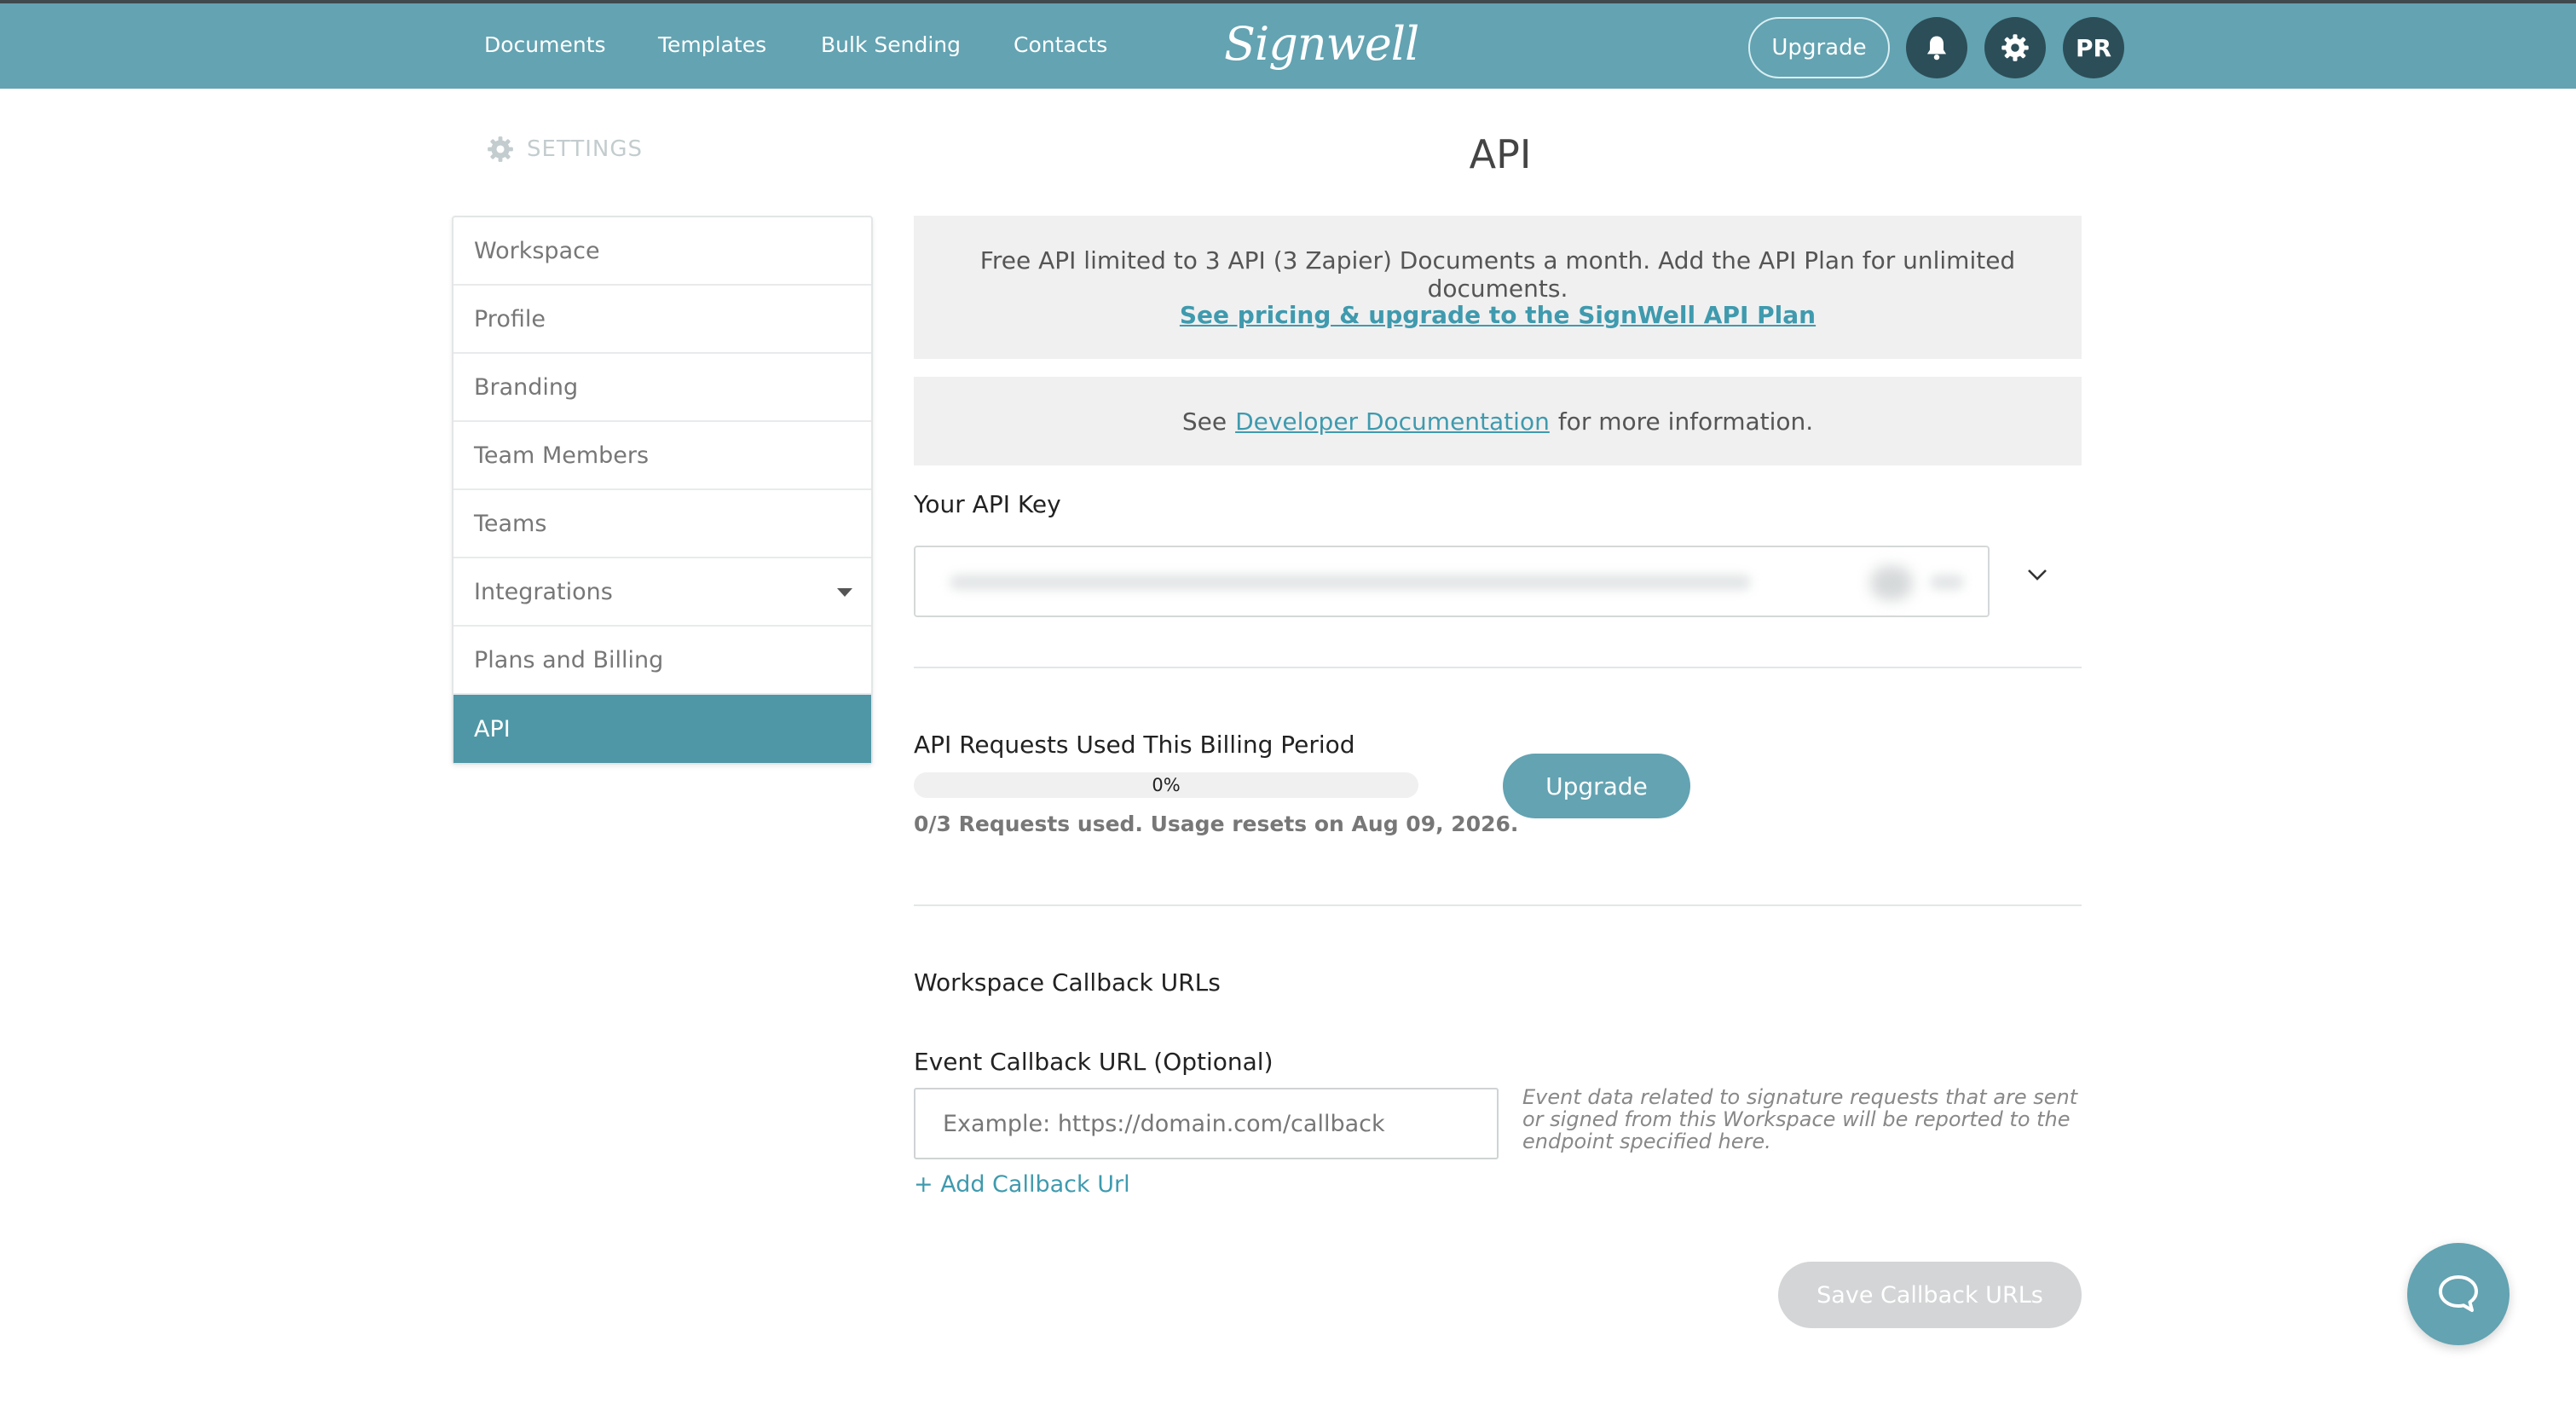 This screenshot has width=2576, height=1410. I want to click on avatar: PR, so click(2093, 48).